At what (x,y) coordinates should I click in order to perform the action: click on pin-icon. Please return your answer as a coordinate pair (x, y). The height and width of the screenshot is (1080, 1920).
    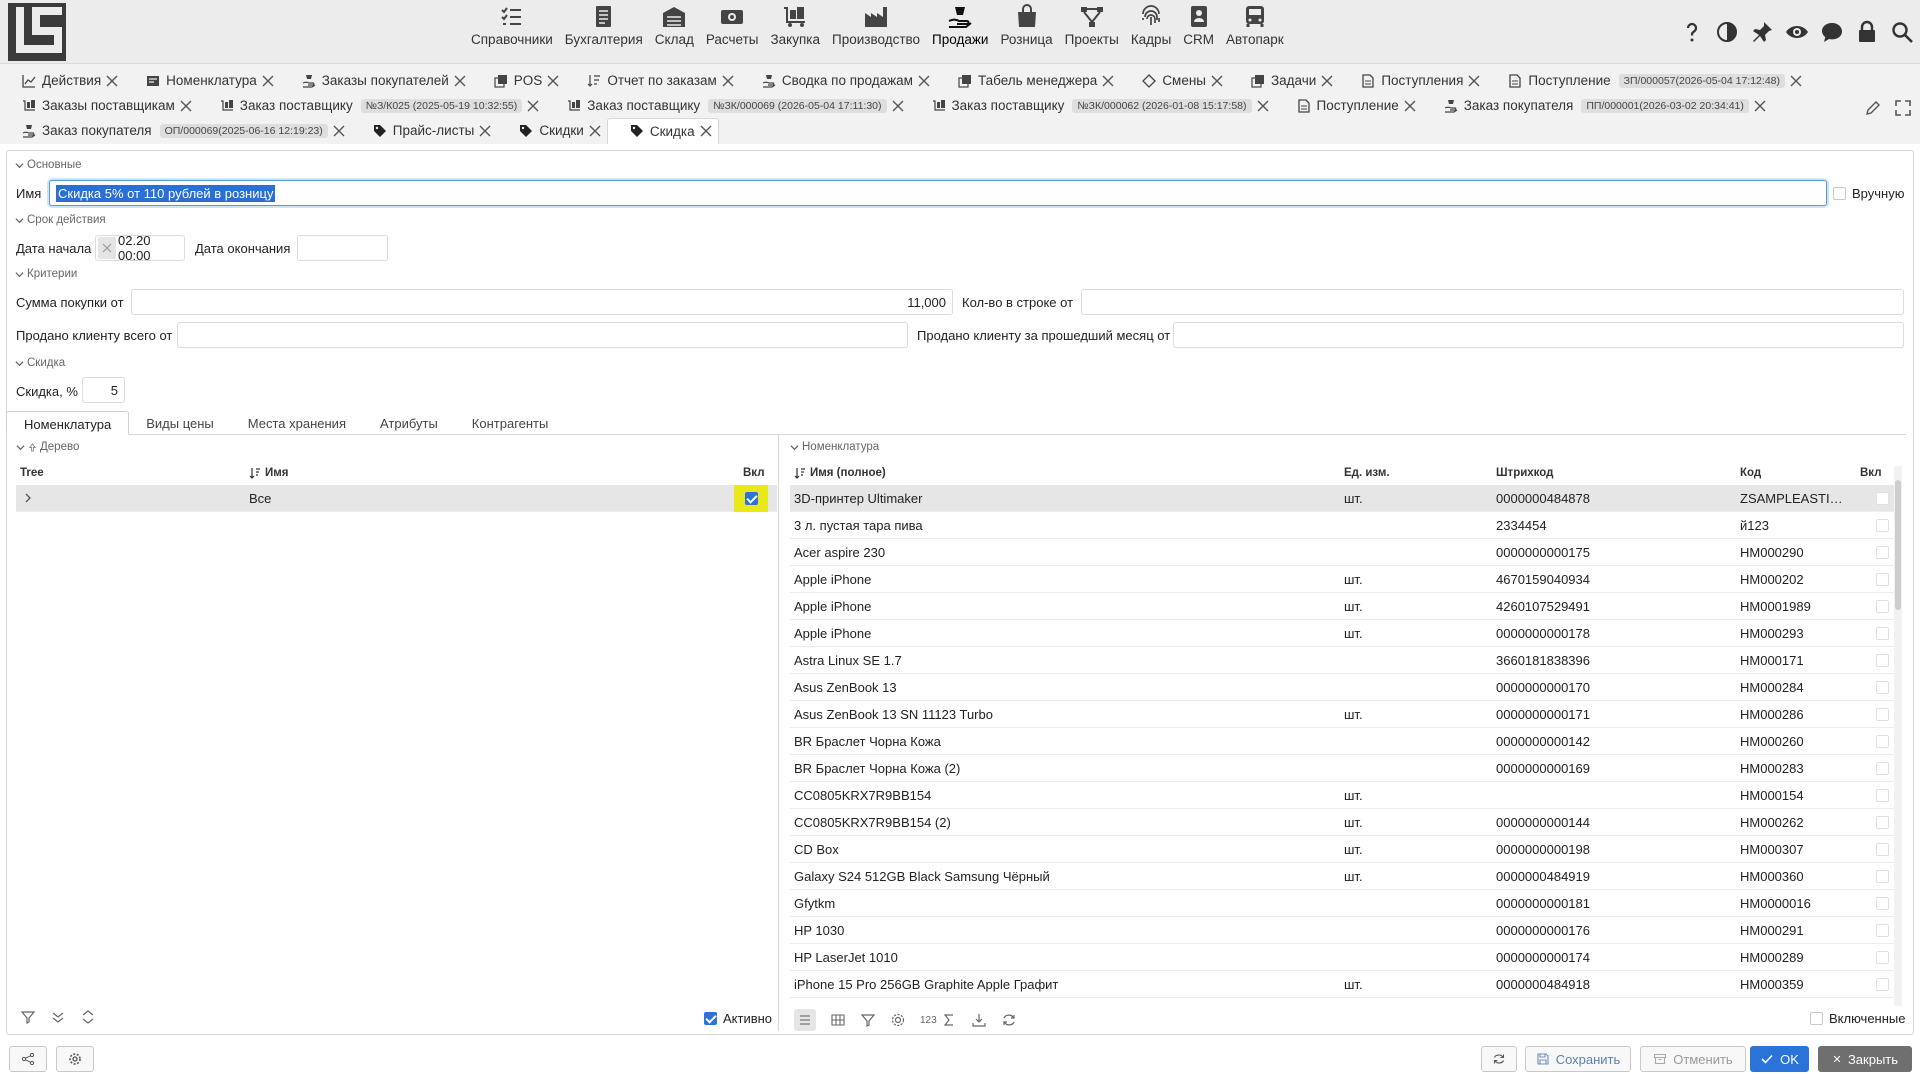
    Looking at the image, I should click on (1762, 32).